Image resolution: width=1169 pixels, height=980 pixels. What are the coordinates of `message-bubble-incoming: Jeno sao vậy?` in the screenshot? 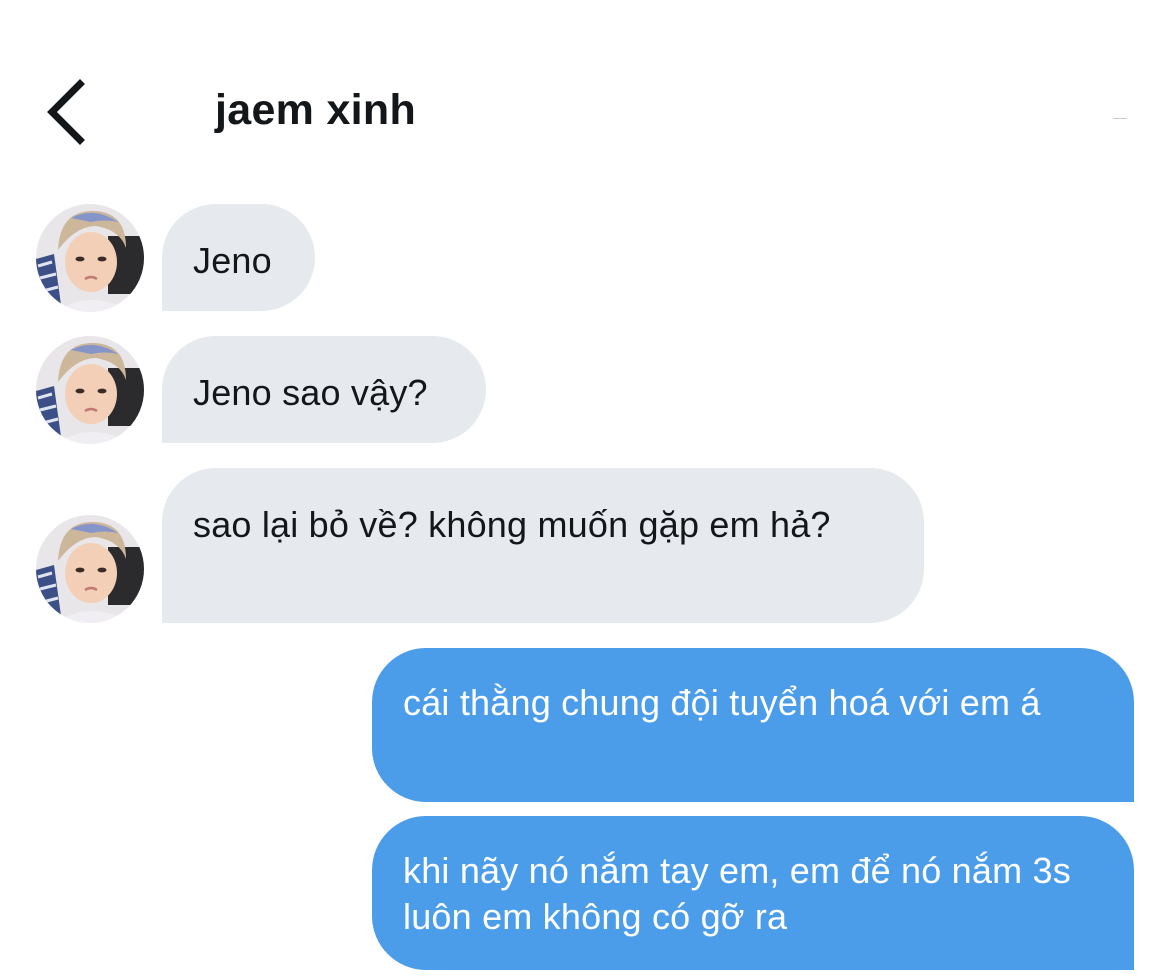 It's located at (324, 389).